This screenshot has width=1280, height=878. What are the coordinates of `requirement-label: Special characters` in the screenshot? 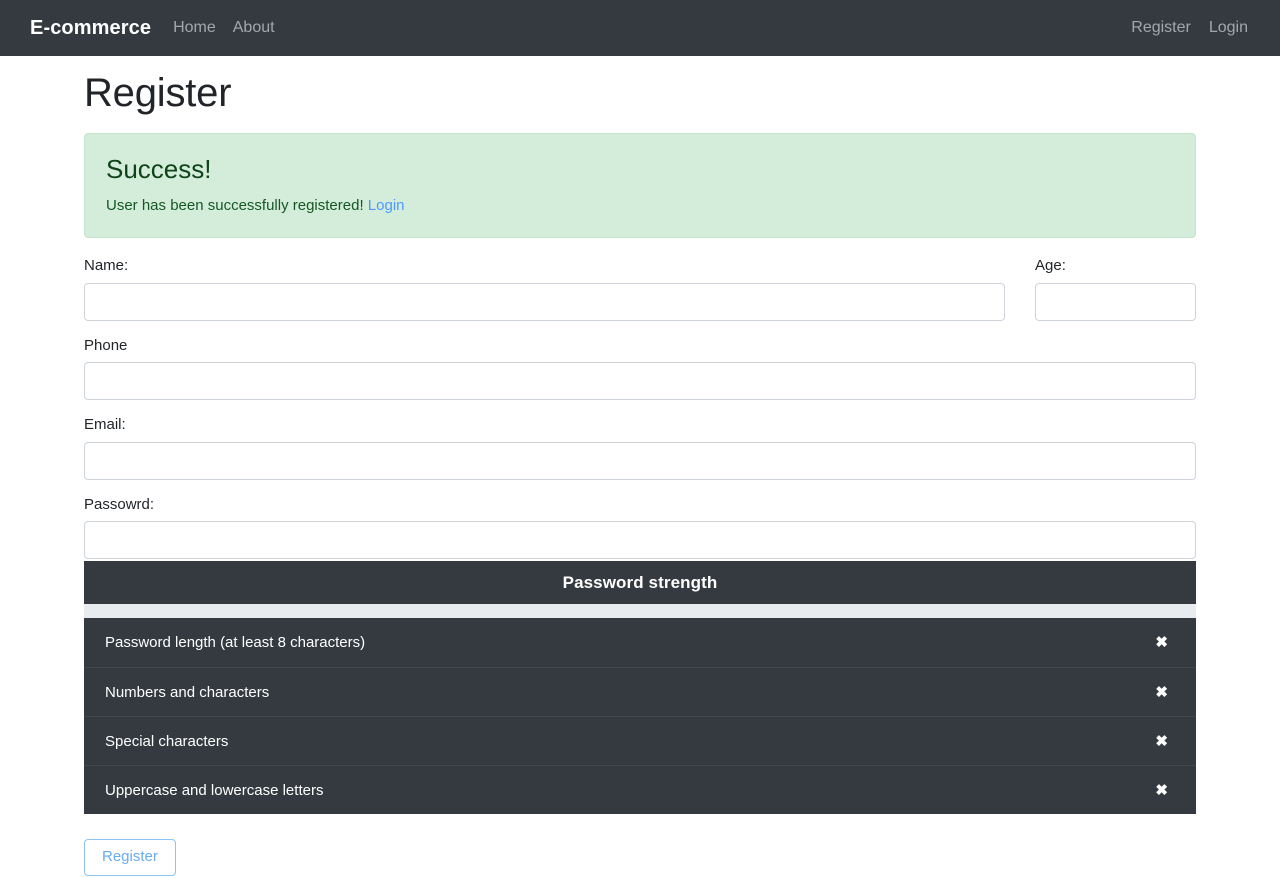 It's located at (167, 741).